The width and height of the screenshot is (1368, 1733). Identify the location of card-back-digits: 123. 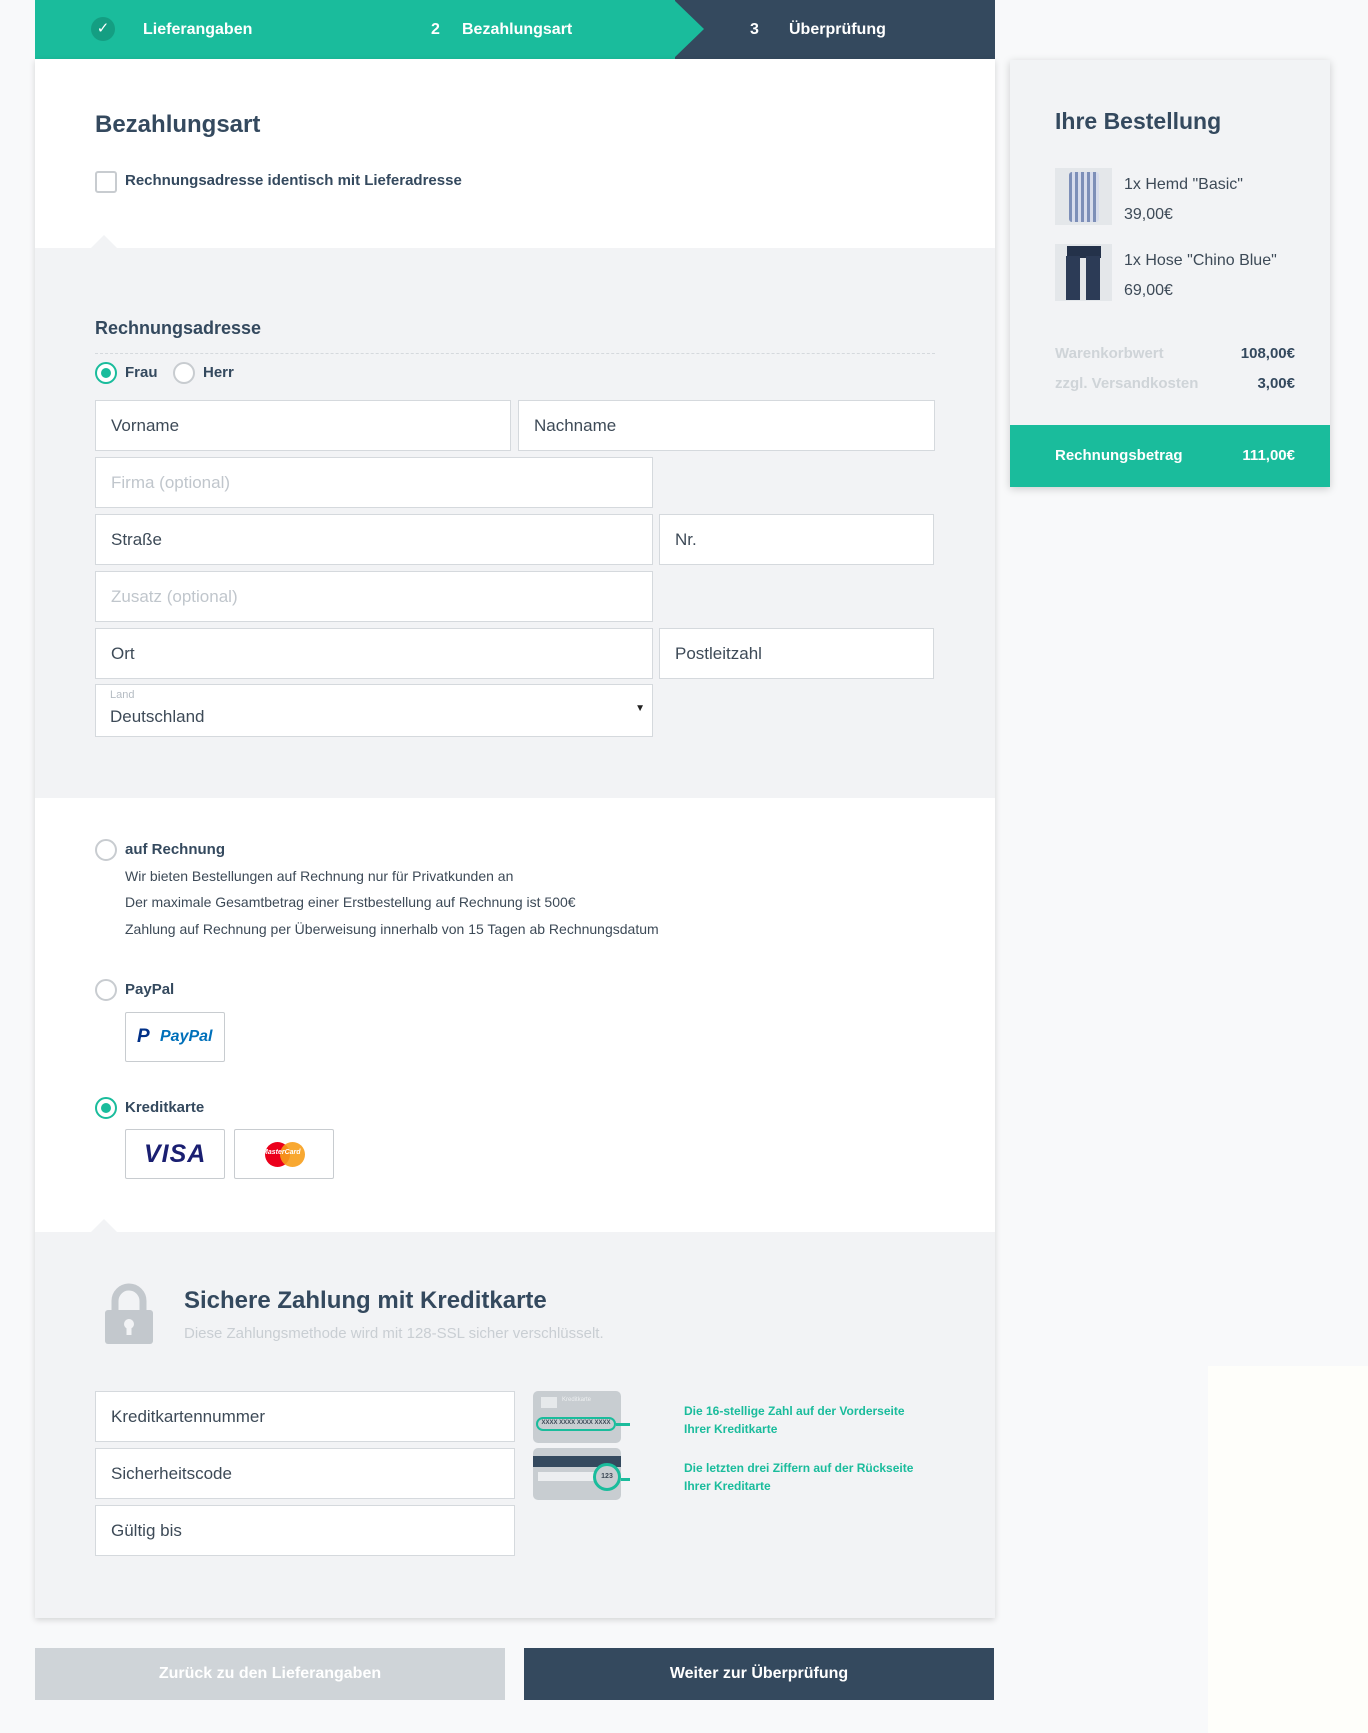
(607, 1477).